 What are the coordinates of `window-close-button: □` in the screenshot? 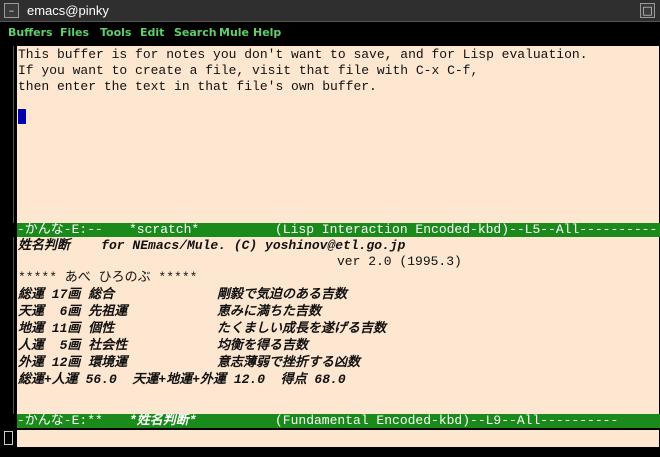 It's located at (647, 10).